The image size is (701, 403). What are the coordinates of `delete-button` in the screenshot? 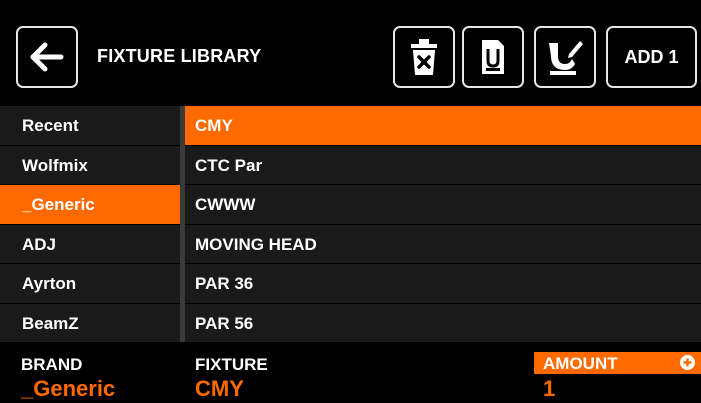 It's located at (424, 57).